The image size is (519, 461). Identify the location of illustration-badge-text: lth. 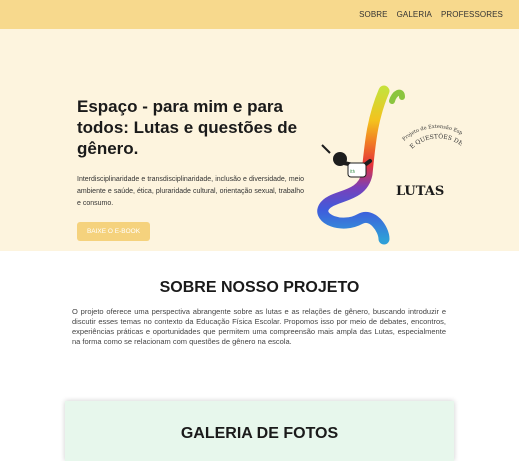
(353, 171).